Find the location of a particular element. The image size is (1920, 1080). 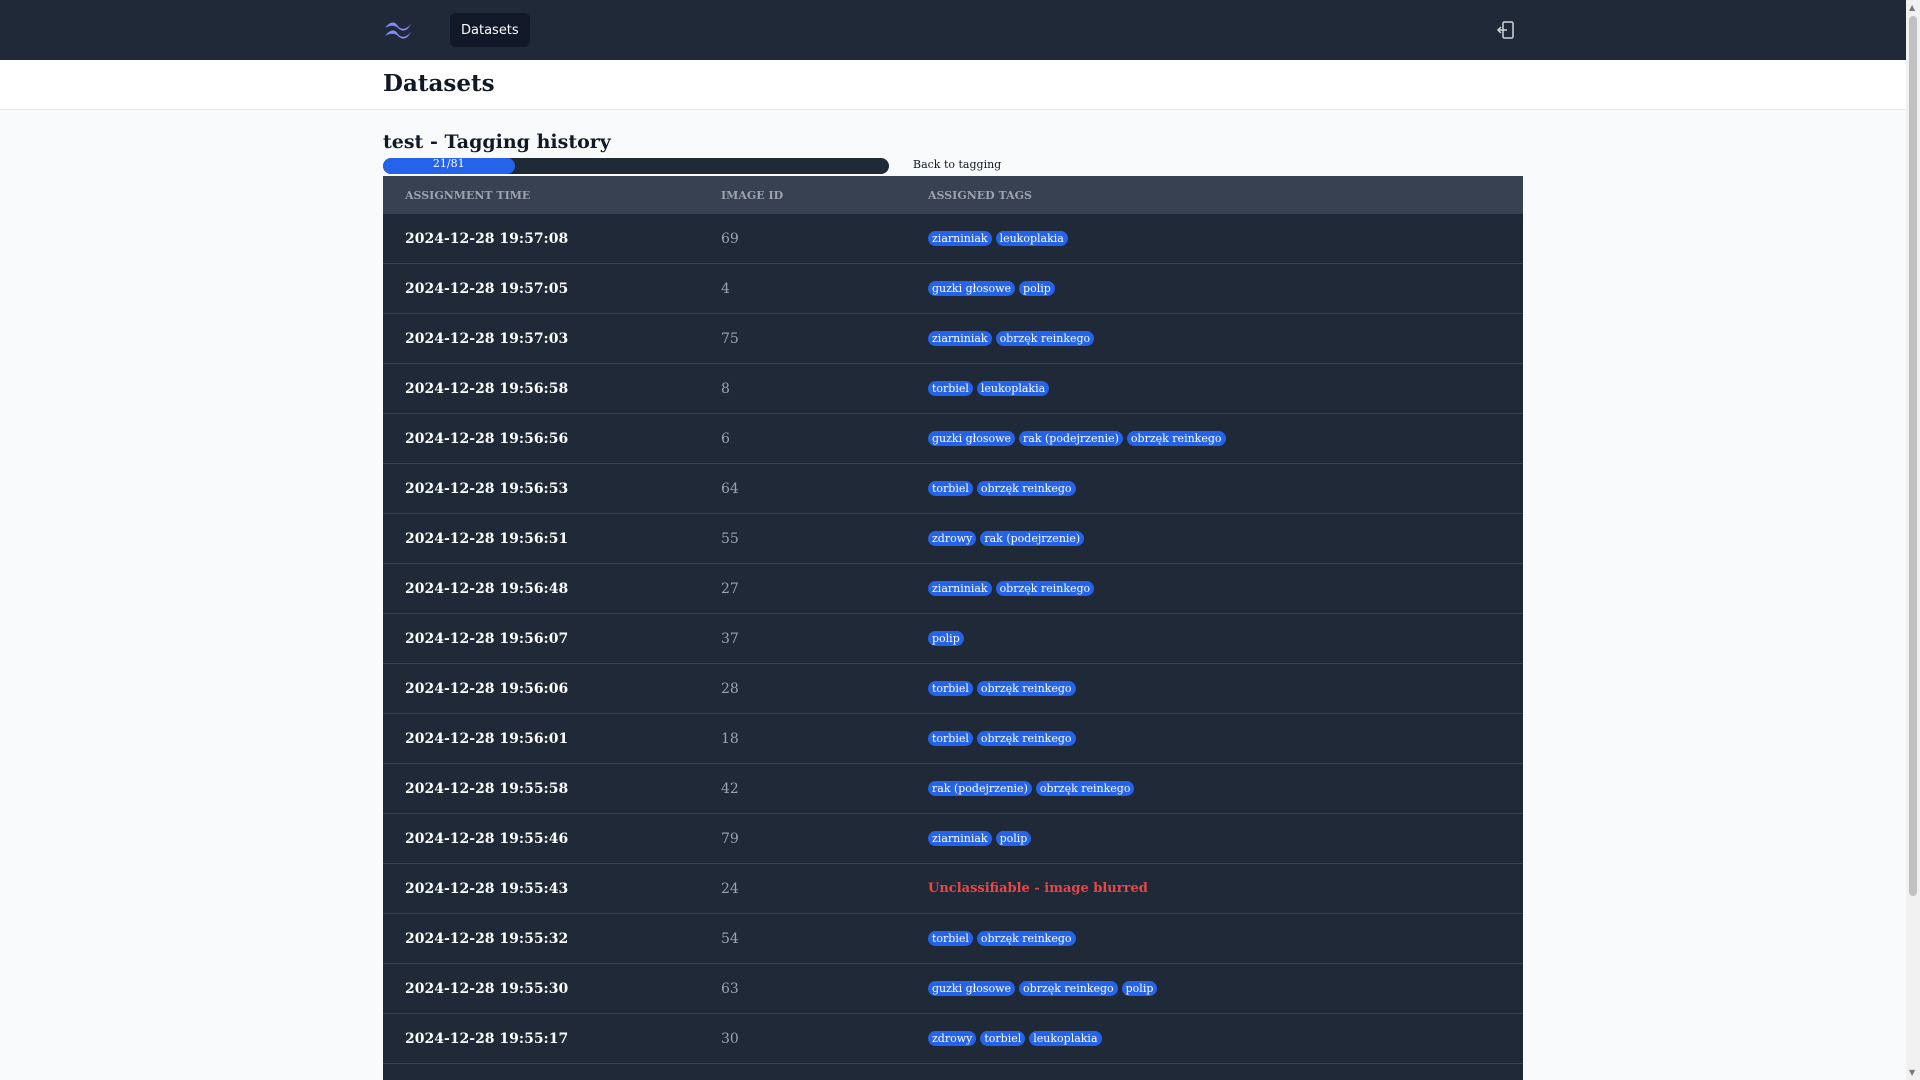

table-row: 2024-12-28 19:57:05 4 guzki głosowe polip is located at coordinates (953, 289).